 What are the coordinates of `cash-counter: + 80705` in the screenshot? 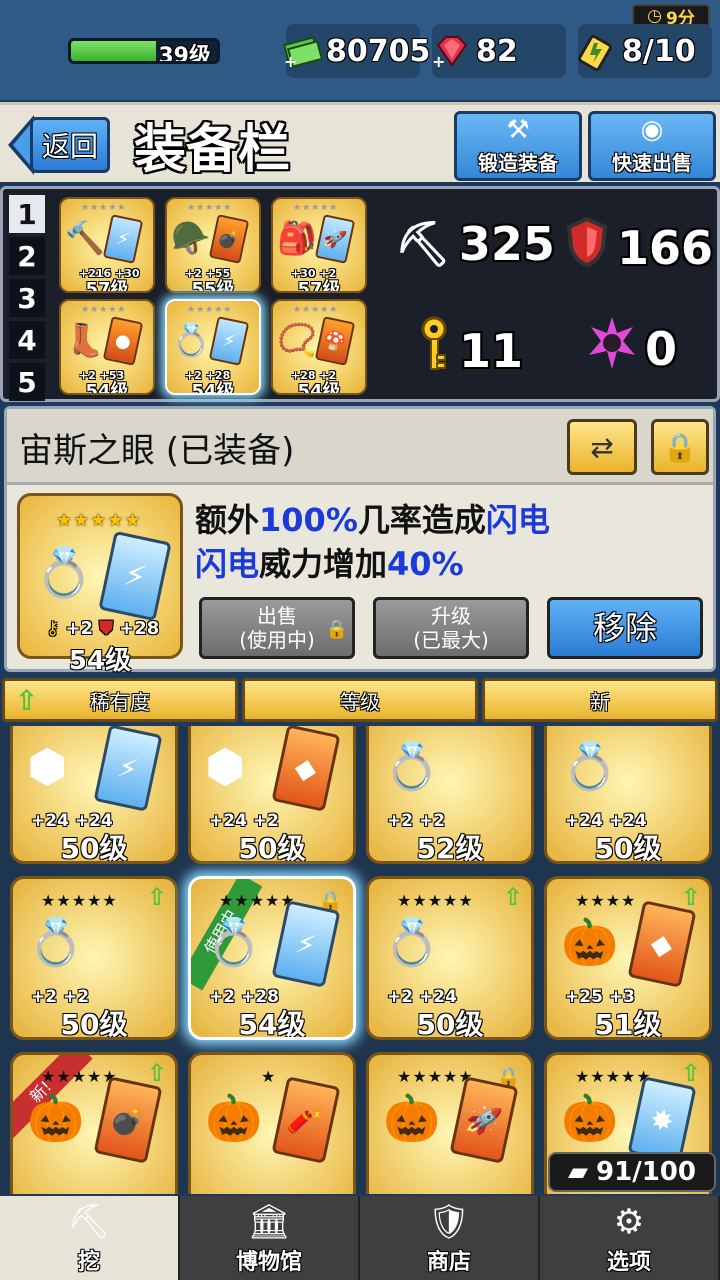 It's located at (356, 51).